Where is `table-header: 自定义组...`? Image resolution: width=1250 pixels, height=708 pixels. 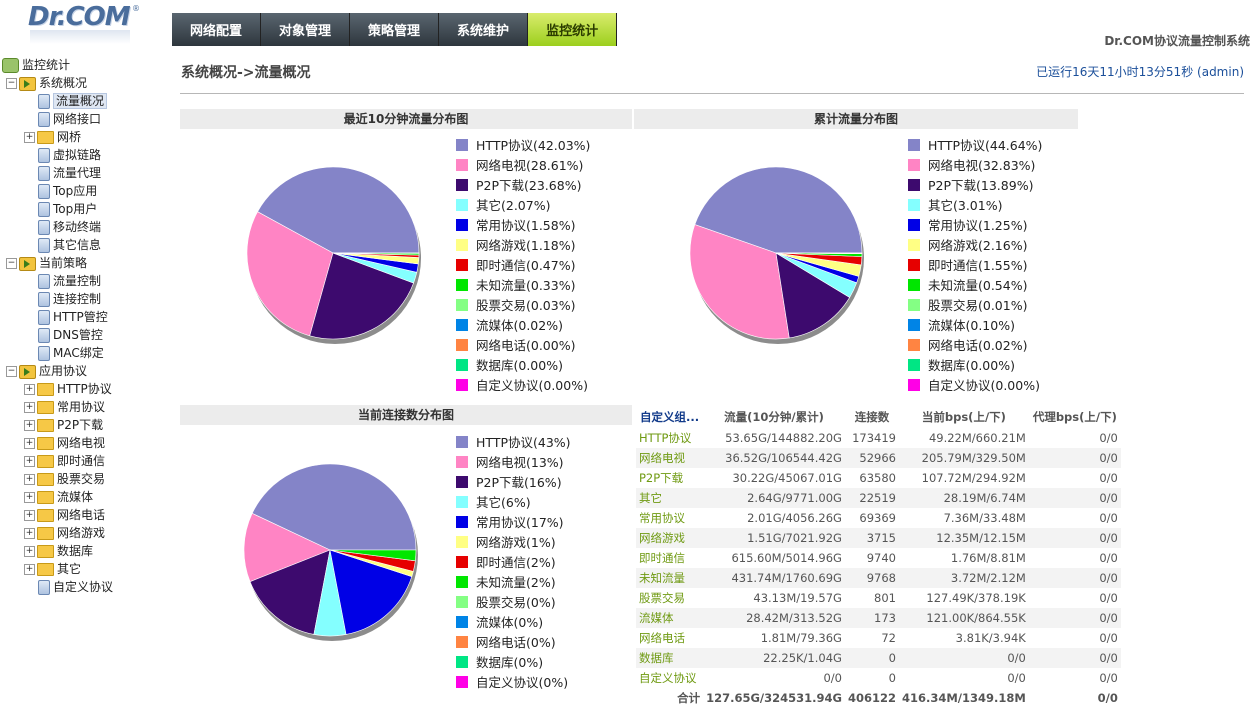 table-header: 自定义组... is located at coordinates (669, 417).